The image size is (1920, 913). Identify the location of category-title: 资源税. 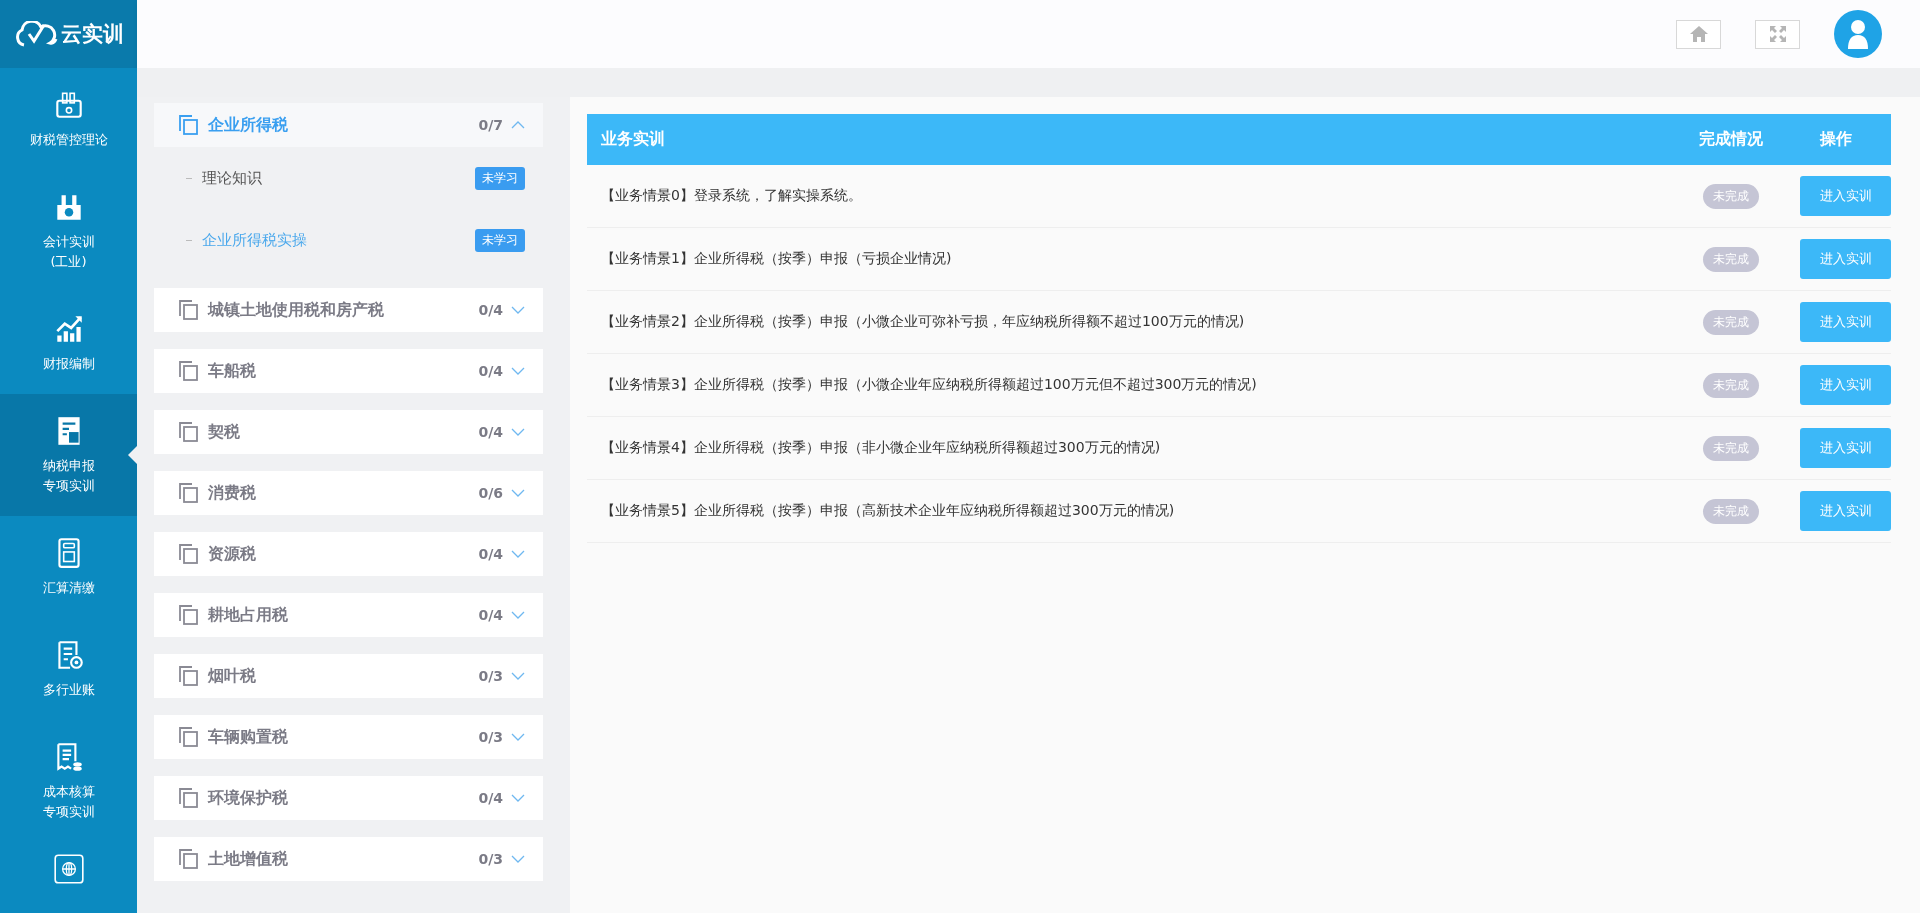
(232, 554).